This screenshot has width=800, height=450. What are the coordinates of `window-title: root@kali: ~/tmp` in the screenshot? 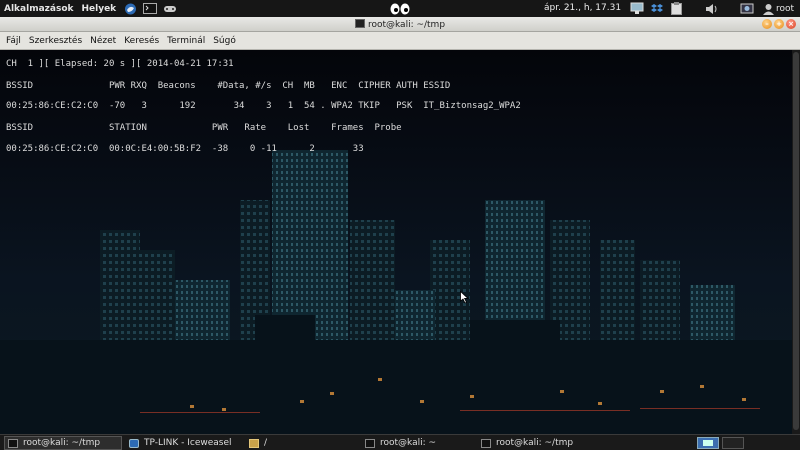 It's located at (406, 25).